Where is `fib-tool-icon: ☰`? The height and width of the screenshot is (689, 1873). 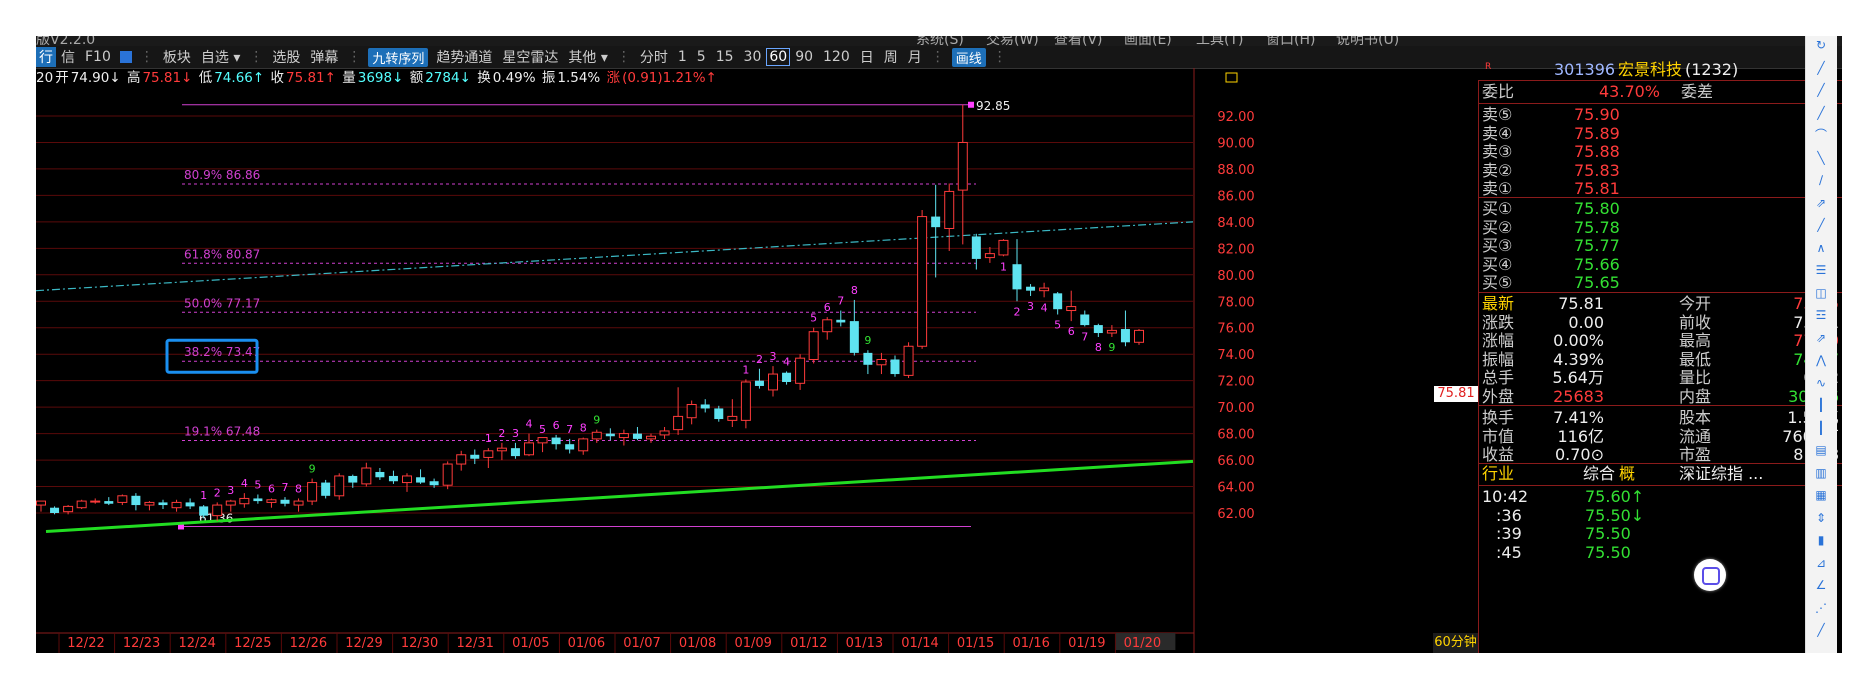 fib-tool-icon: ☰ is located at coordinates (1821, 270).